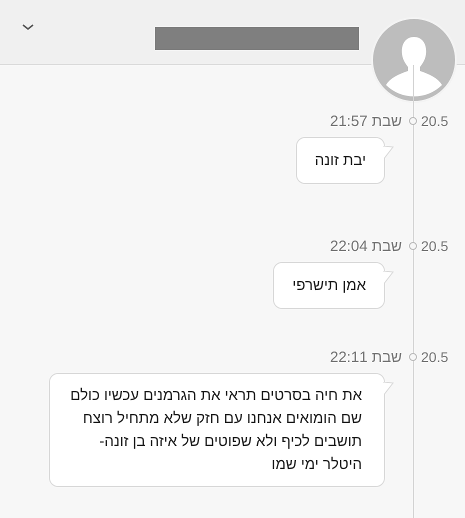  Describe the element at coordinates (366, 121) in the screenshot. I see `message-time: שבת 21:57` at that location.